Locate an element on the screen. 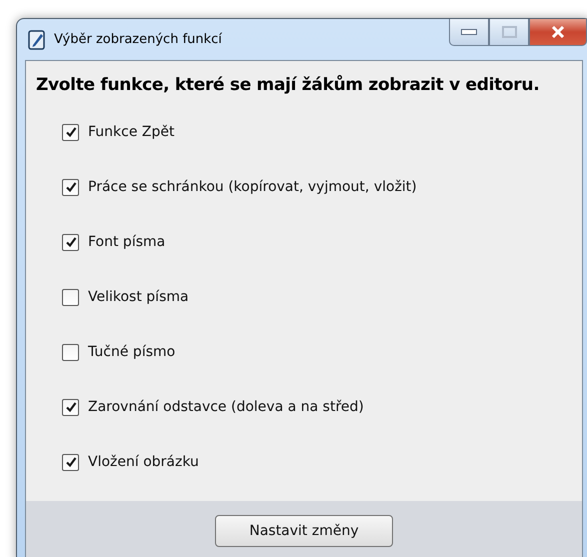 This screenshot has width=587, height=557. option-label: Funkce Zpět is located at coordinates (131, 132).